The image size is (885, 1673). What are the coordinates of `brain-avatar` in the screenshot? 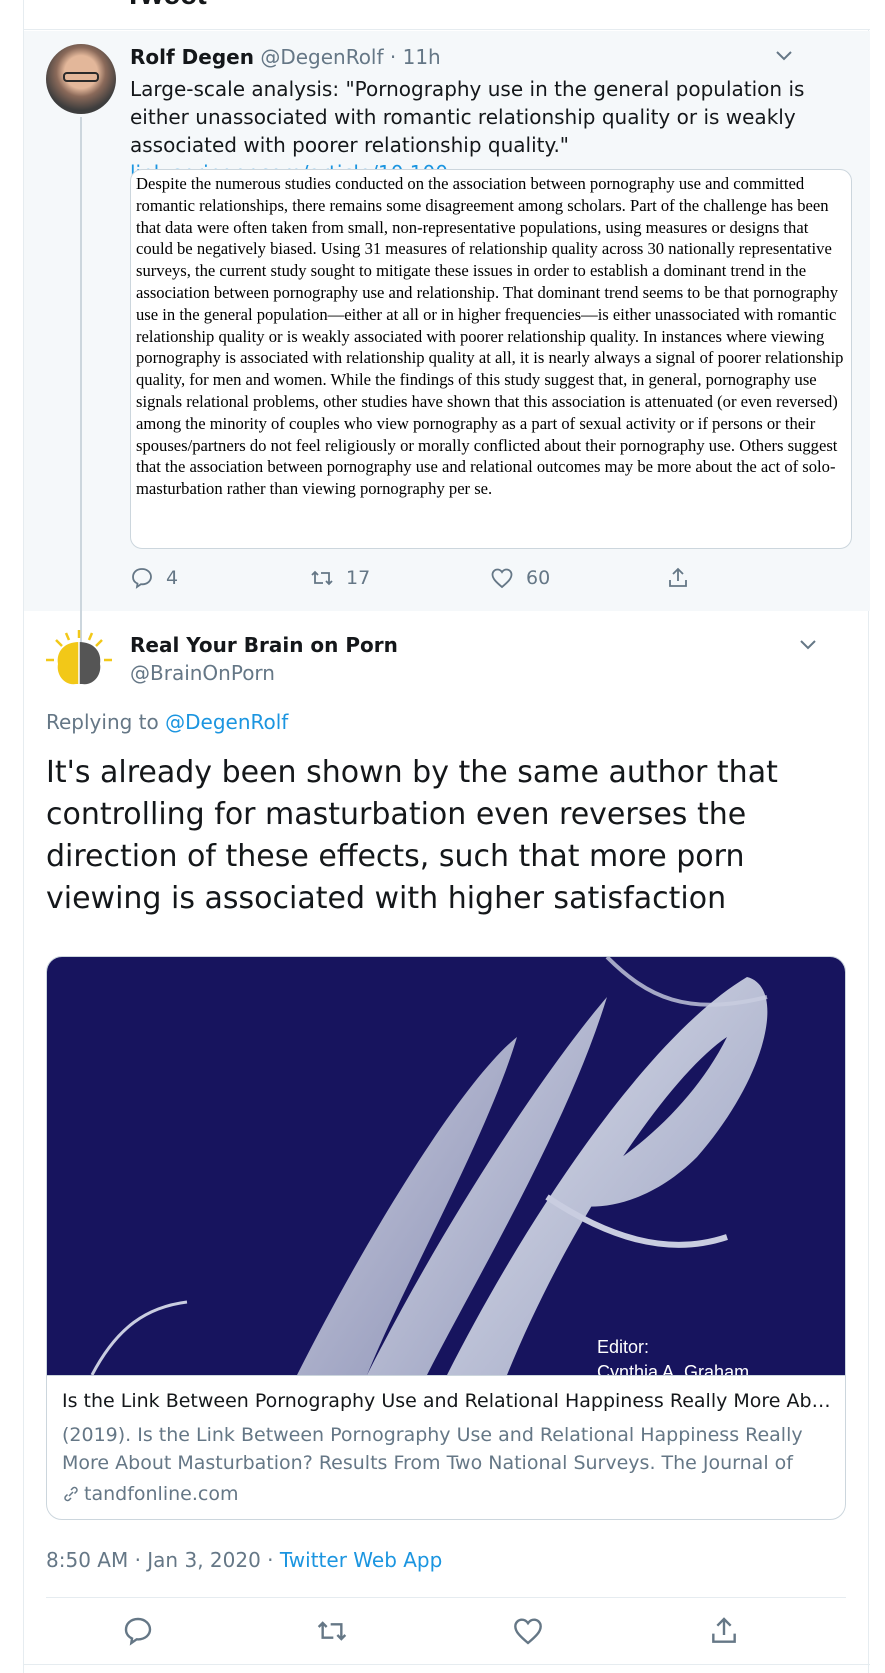 It's located at (79, 663).